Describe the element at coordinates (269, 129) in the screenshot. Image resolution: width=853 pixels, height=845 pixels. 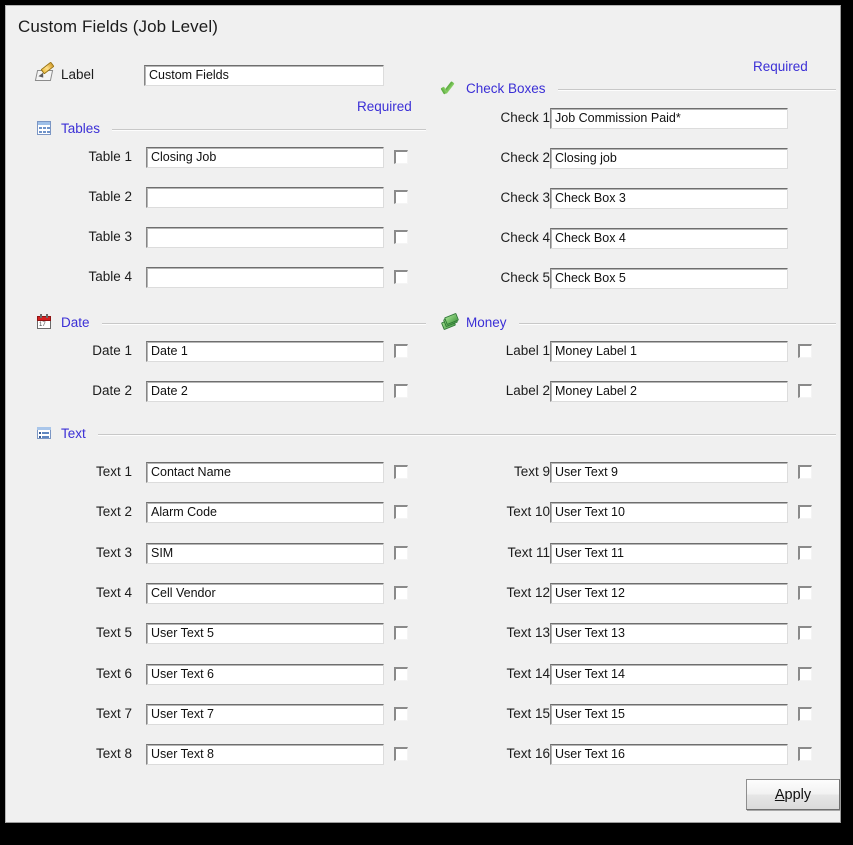
I see `section-rule-tables` at that location.